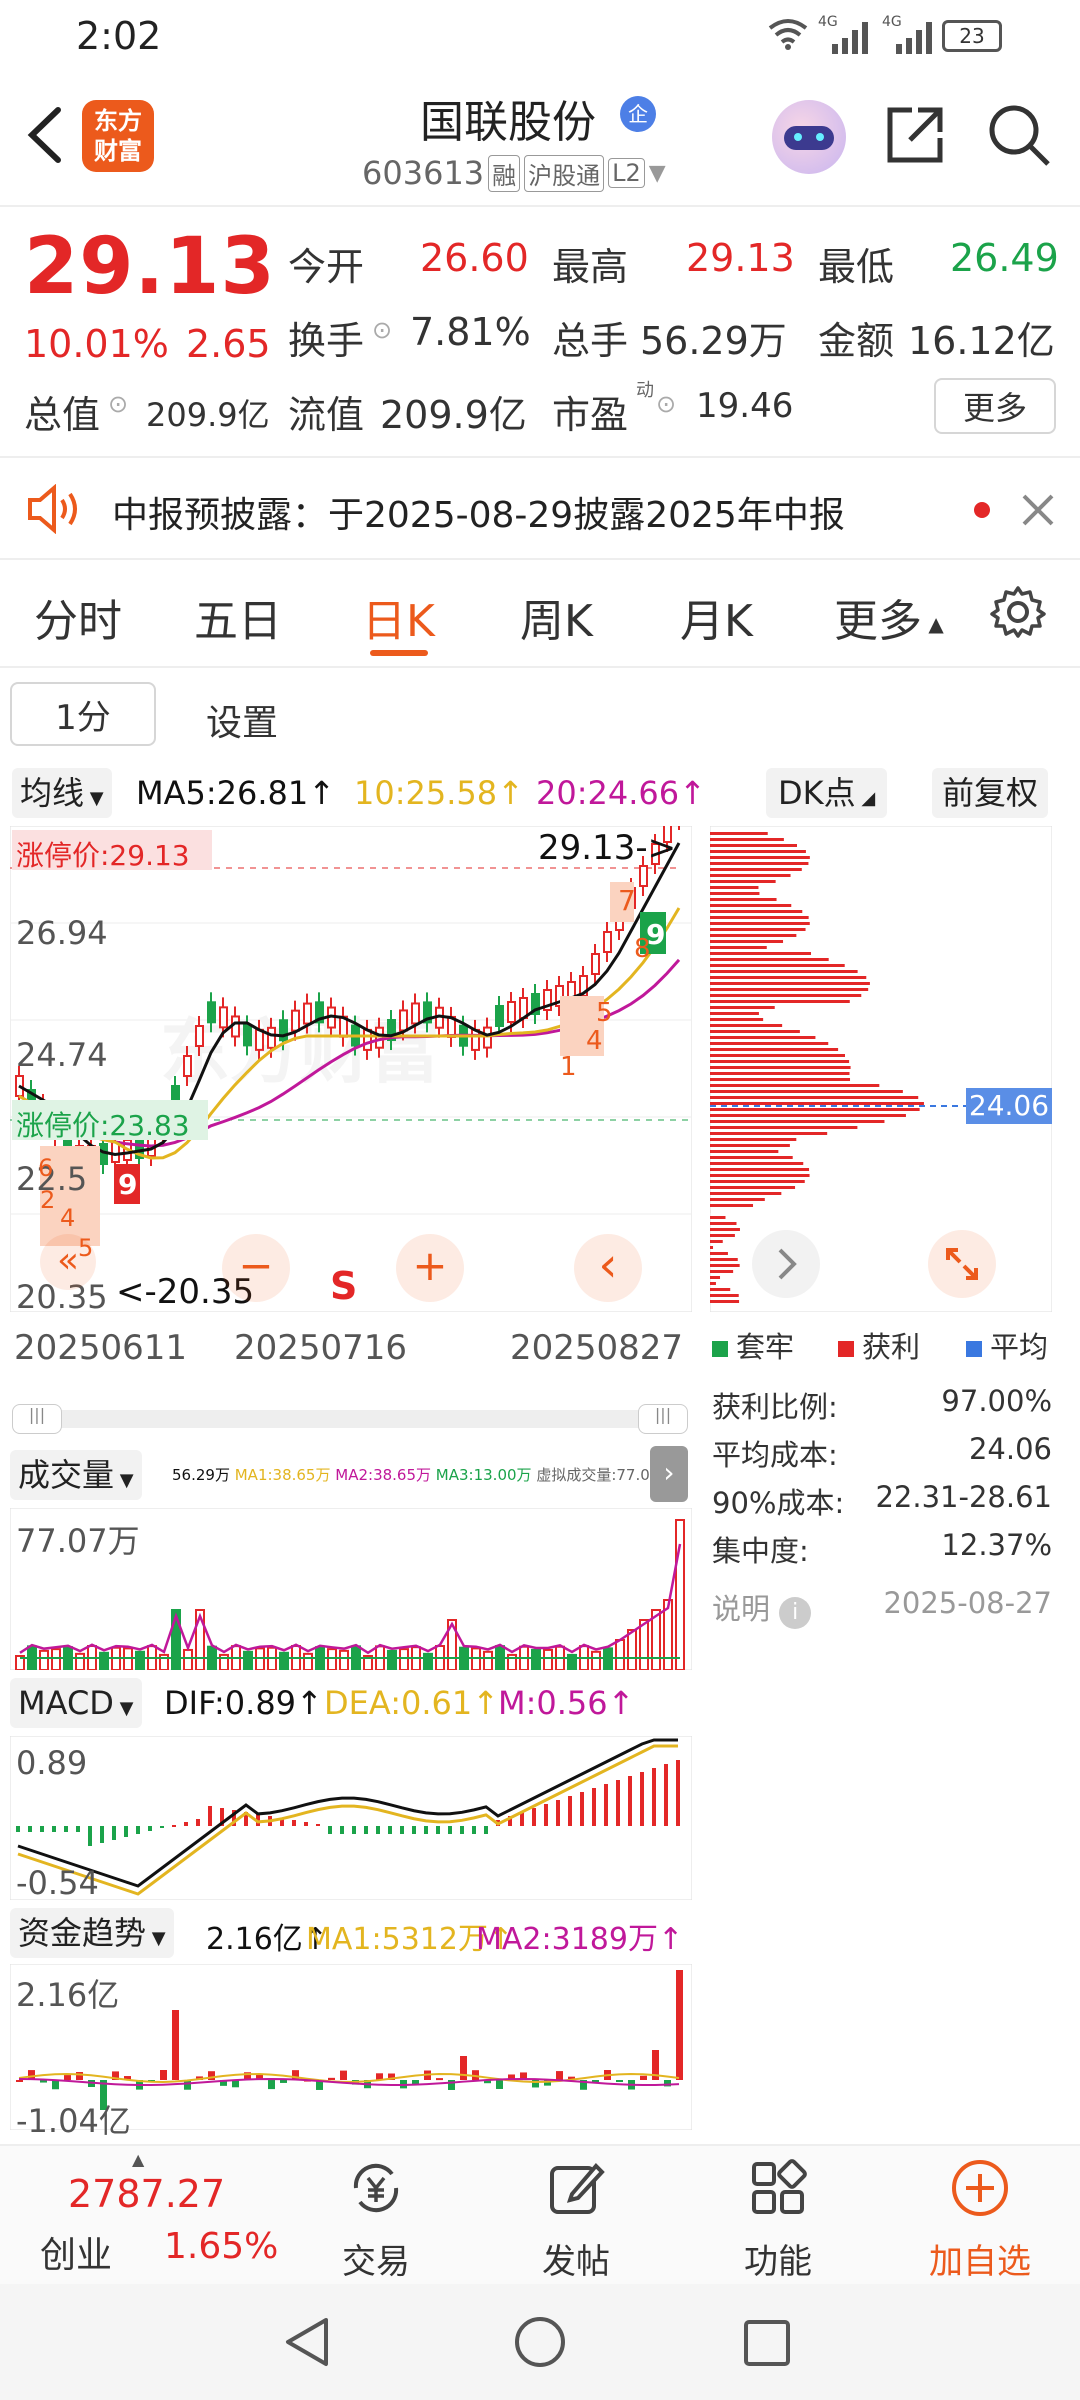 The height and width of the screenshot is (2400, 1080). What do you see at coordinates (827, 793) in the screenshot?
I see `dk-button: DK点 ◢` at bounding box center [827, 793].